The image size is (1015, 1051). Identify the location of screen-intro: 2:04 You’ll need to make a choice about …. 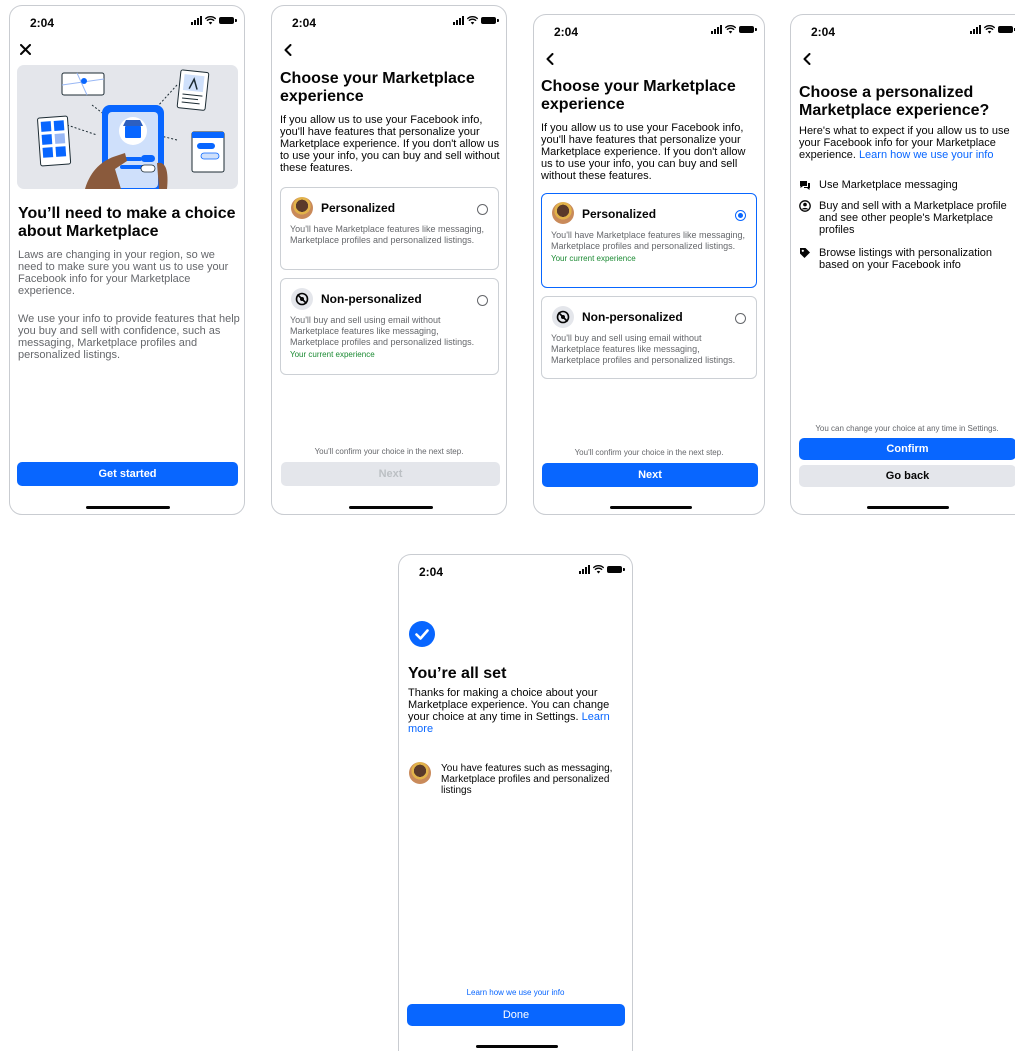
(127, 260).